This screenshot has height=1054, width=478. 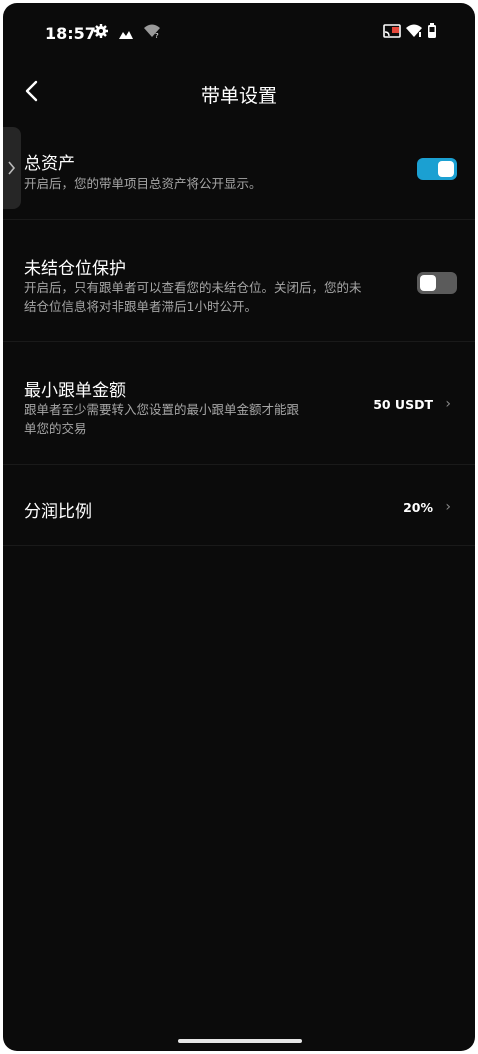 I want to click on page-title: 带单设置, so click(x=238, y=96).